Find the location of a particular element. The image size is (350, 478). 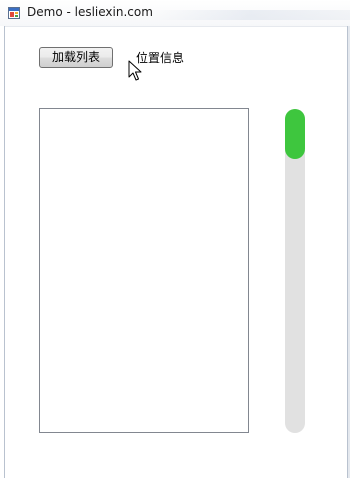

mouse-pointer-icon is located at coordinates (135, 70).